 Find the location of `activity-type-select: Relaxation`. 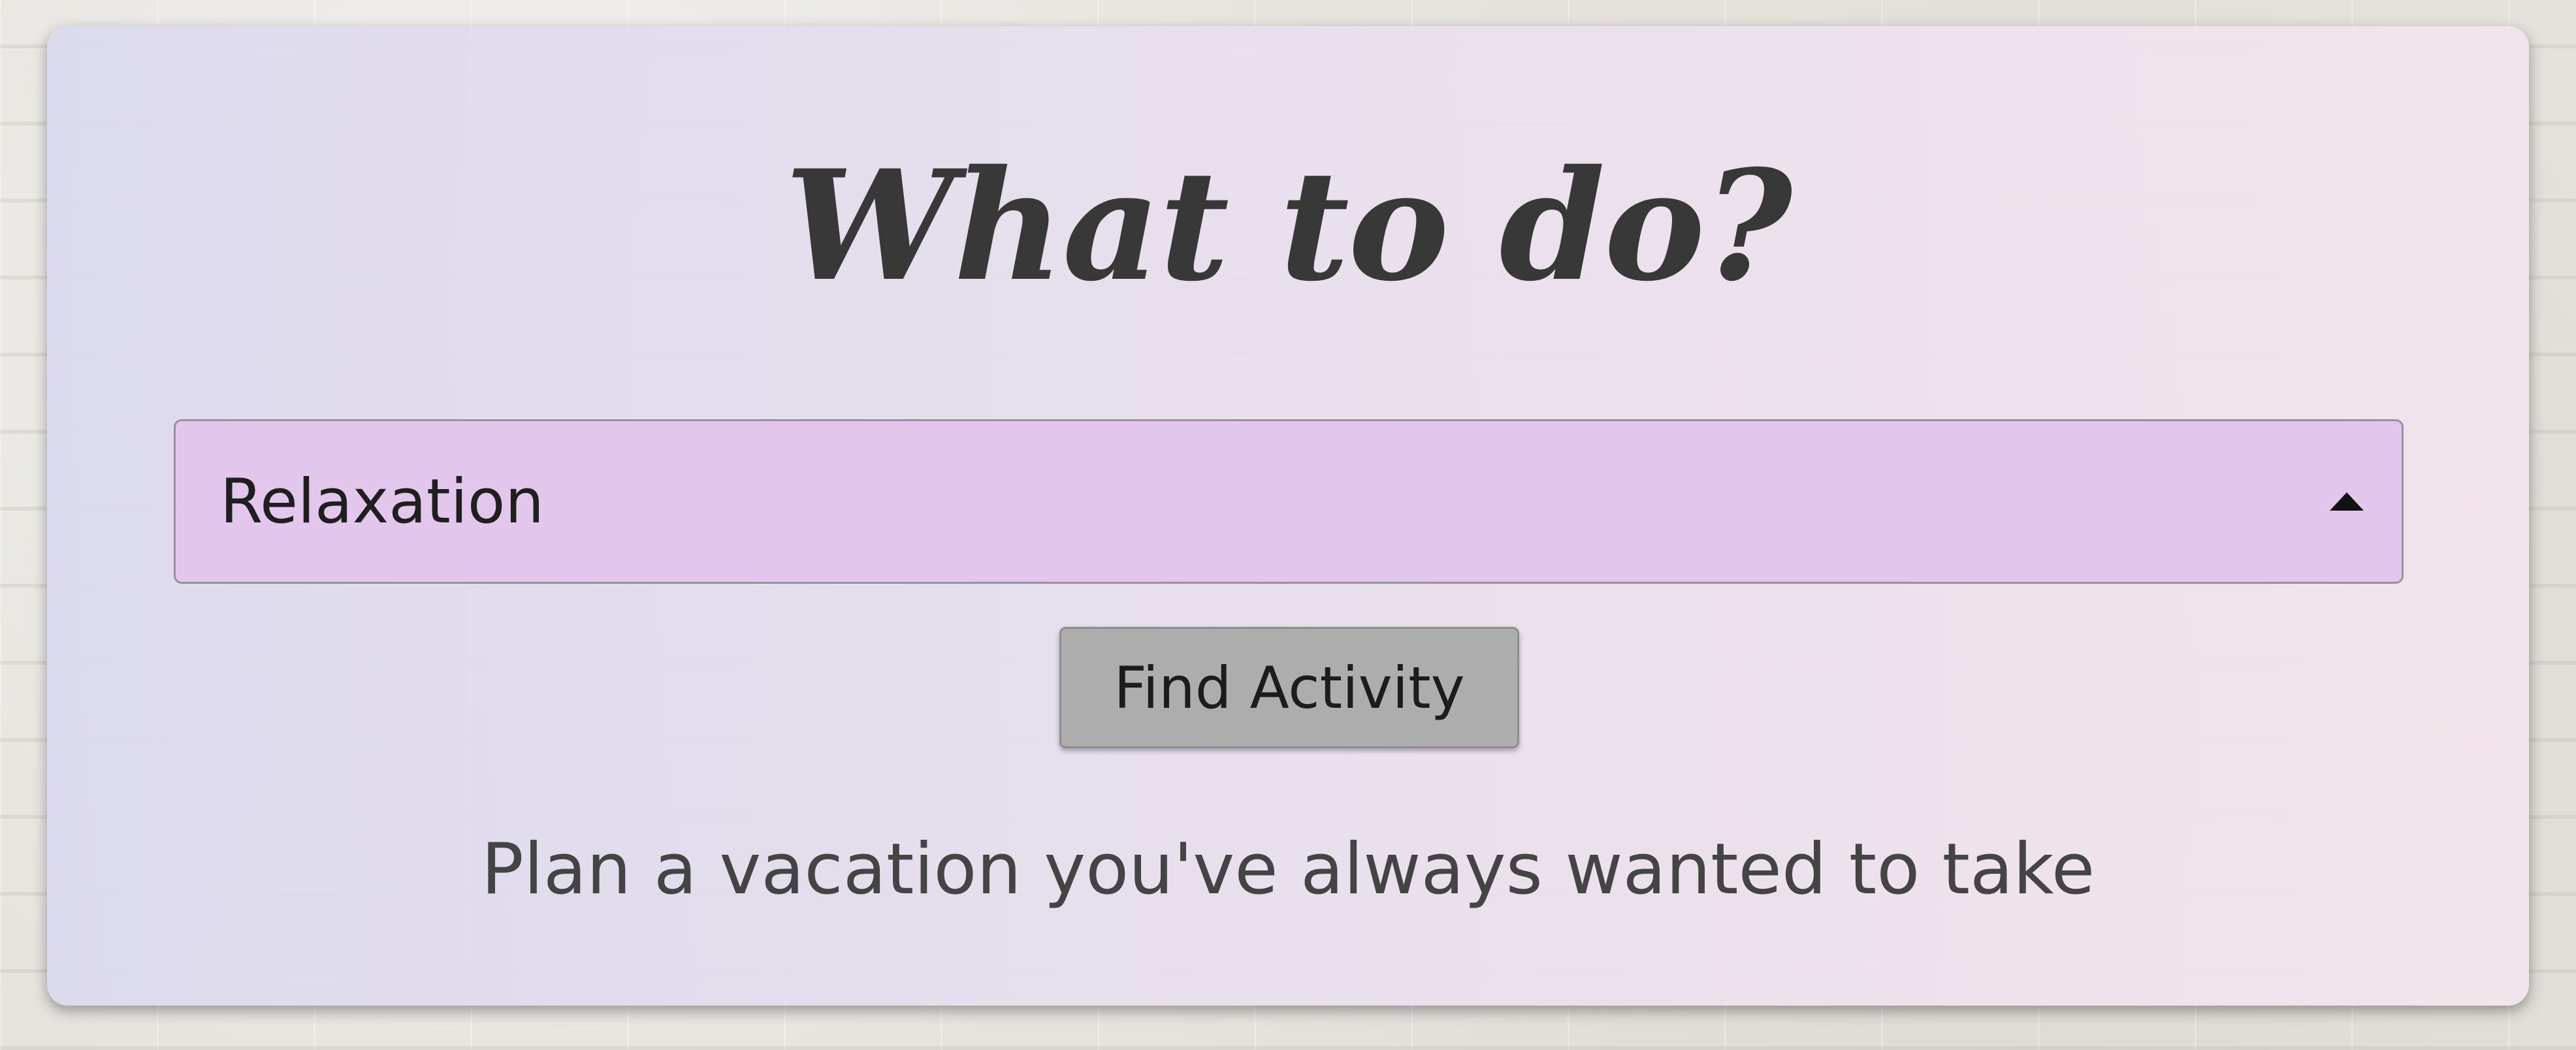

activity-type-select: Relaxation is located at coordinates (1289, 501).